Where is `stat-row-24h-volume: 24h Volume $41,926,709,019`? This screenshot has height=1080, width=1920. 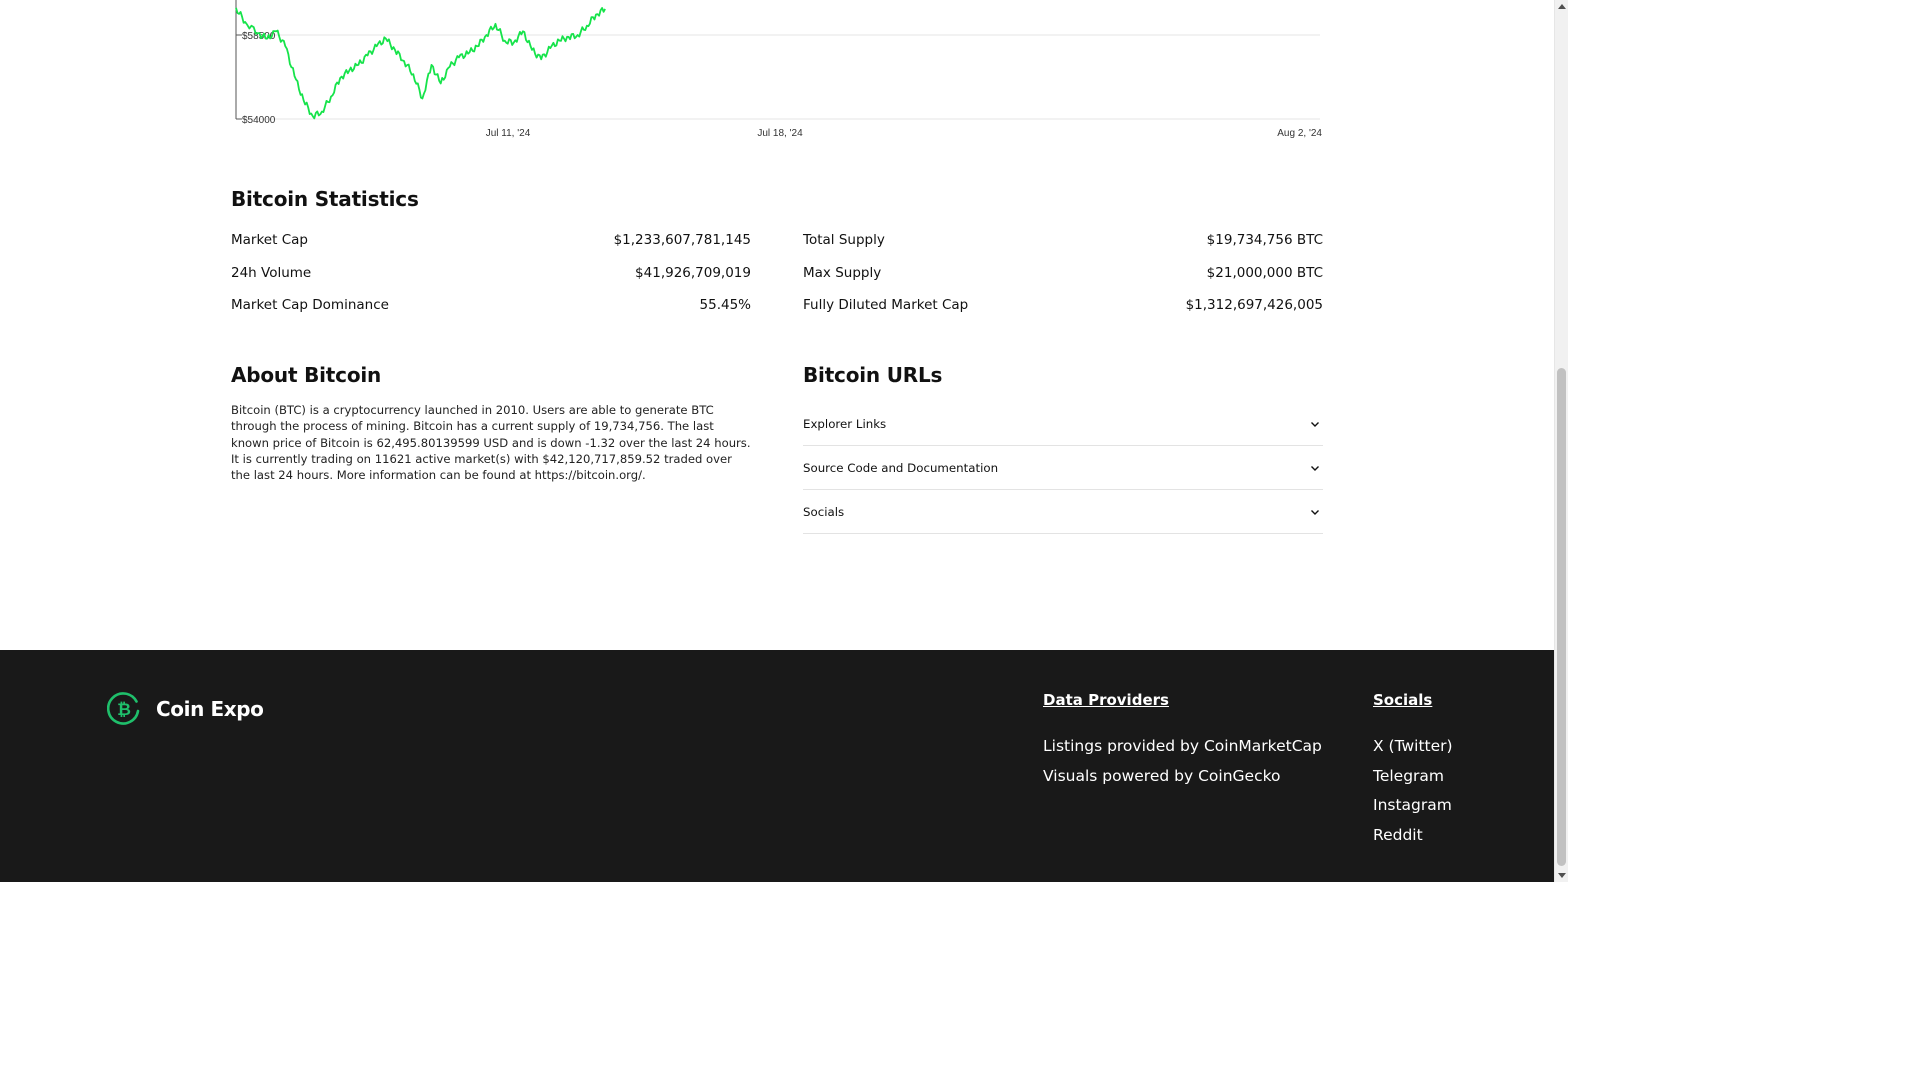
stat-row-24h-volume: 24h Volume $41,926,709,019 is located at coordinates (491, 273).